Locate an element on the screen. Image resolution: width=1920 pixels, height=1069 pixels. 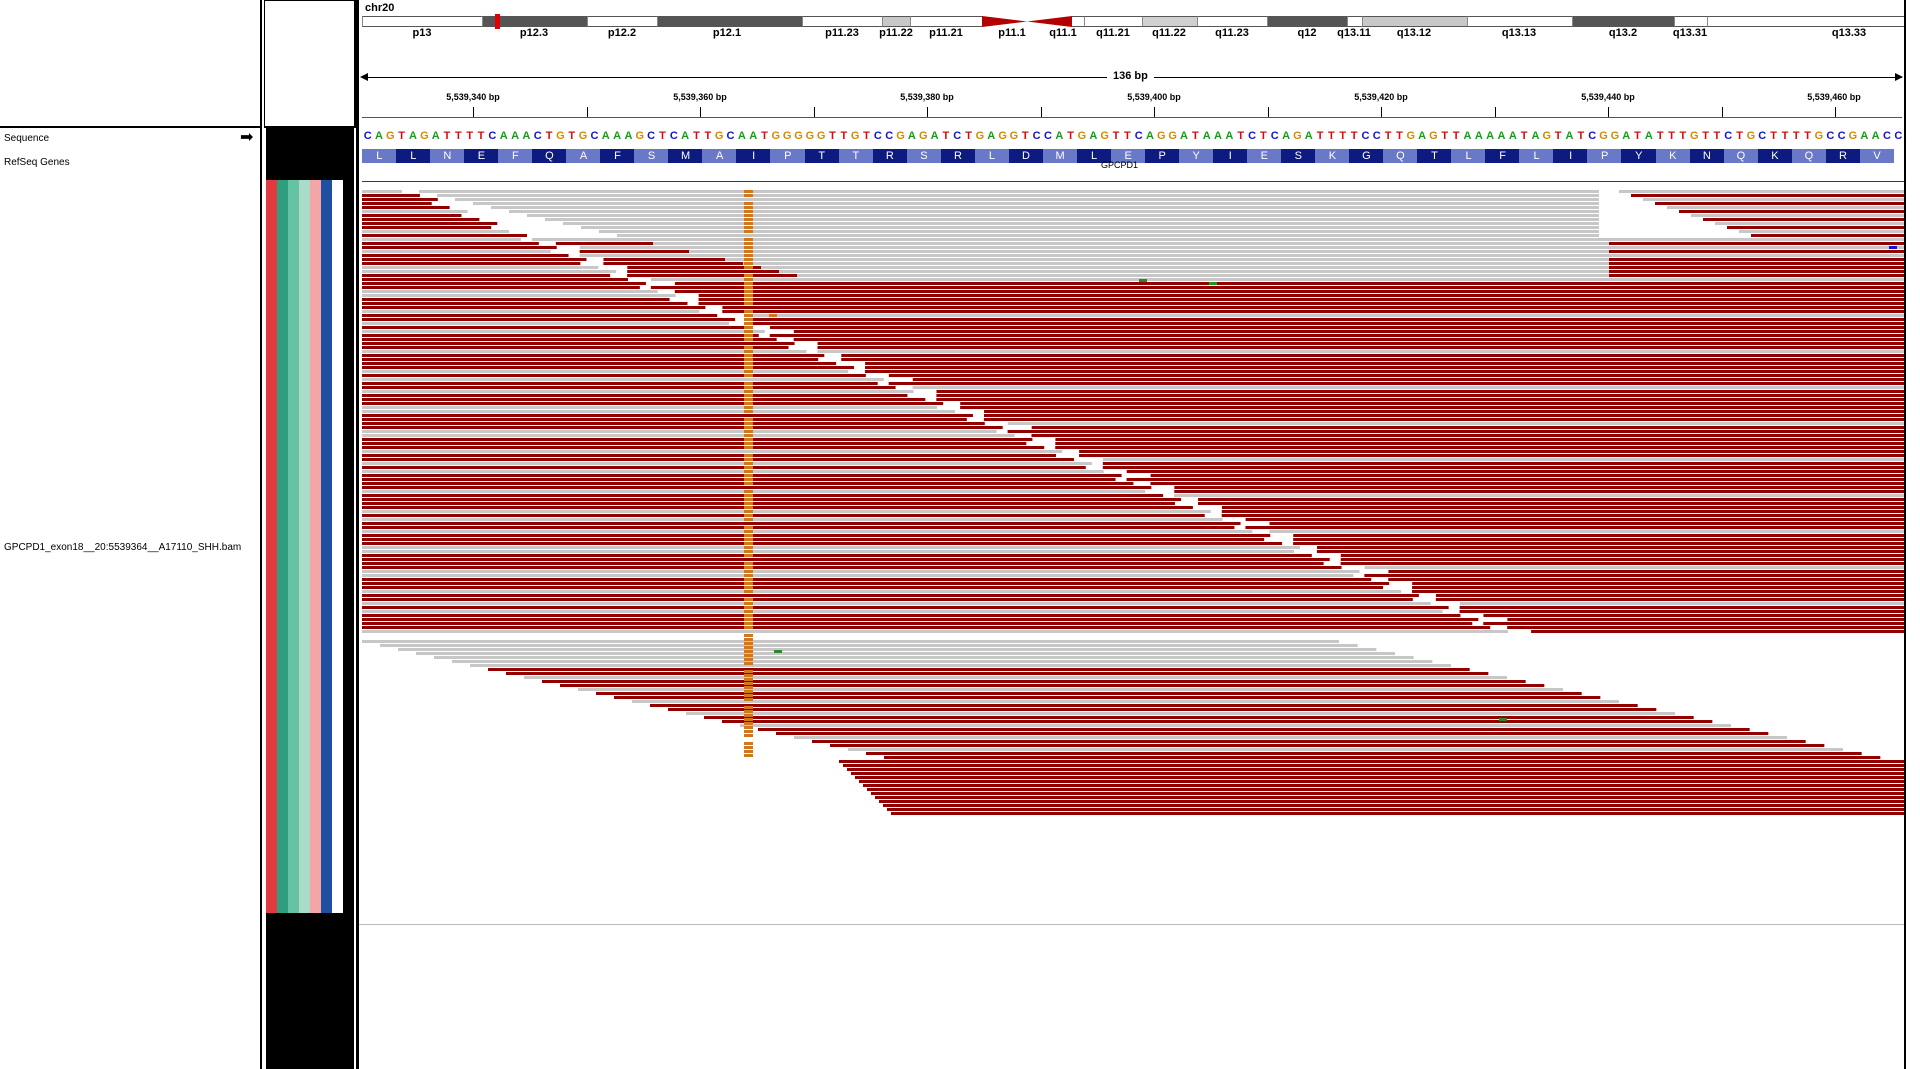
strand-arrow-icon: ➡ is located at coordinates (246, 138).